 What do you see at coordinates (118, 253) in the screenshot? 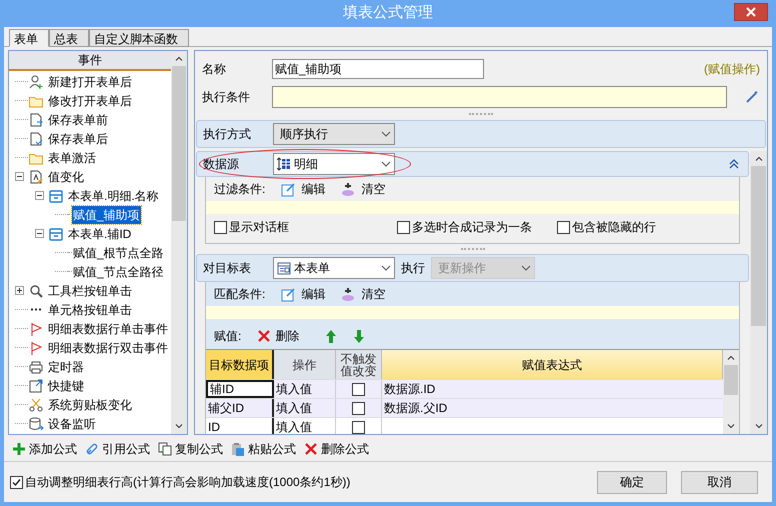
I see `tree-item: 赋值_根节点全路` at bounding box center [118, 253].